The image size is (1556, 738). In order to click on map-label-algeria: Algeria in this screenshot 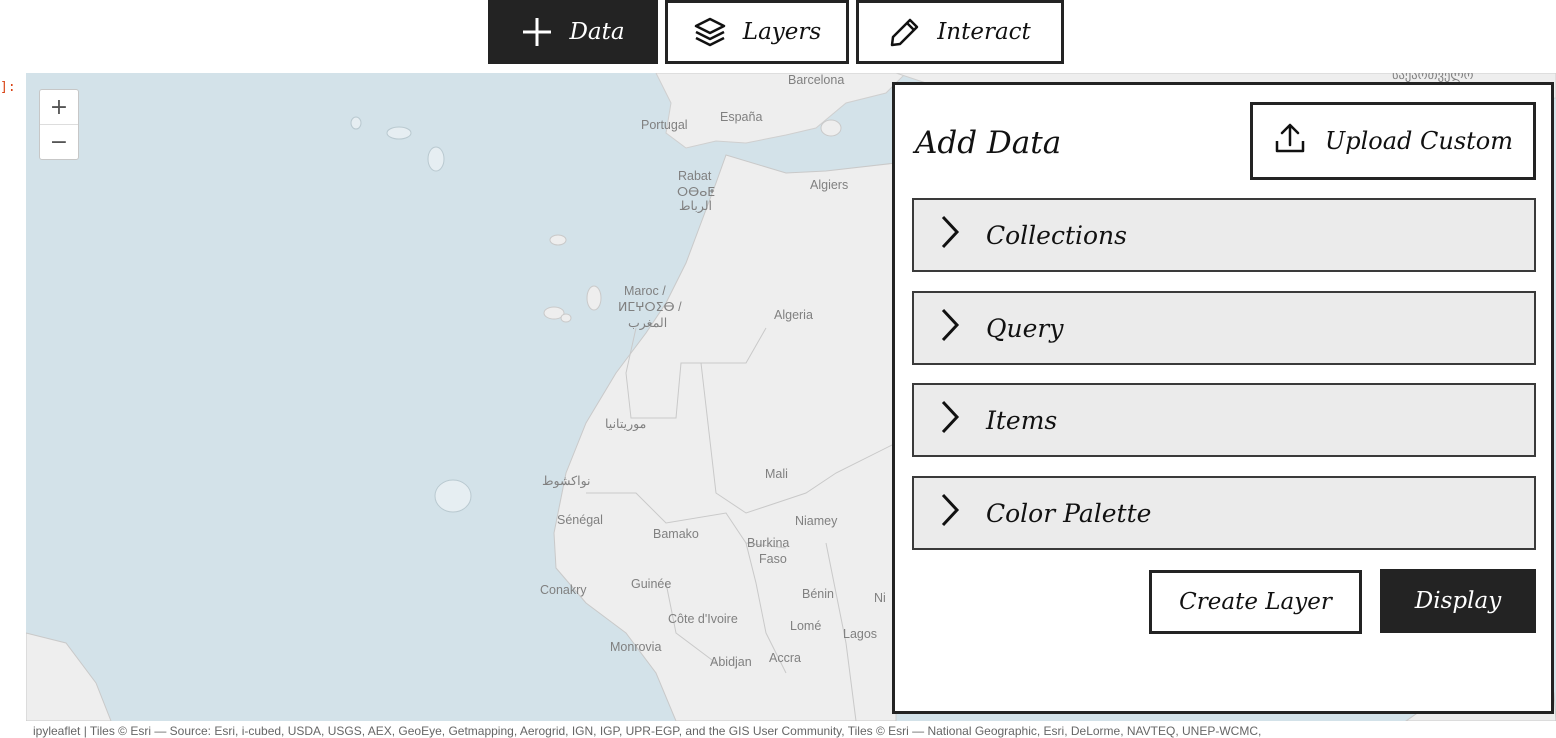, I will do `click(793, 315)`.